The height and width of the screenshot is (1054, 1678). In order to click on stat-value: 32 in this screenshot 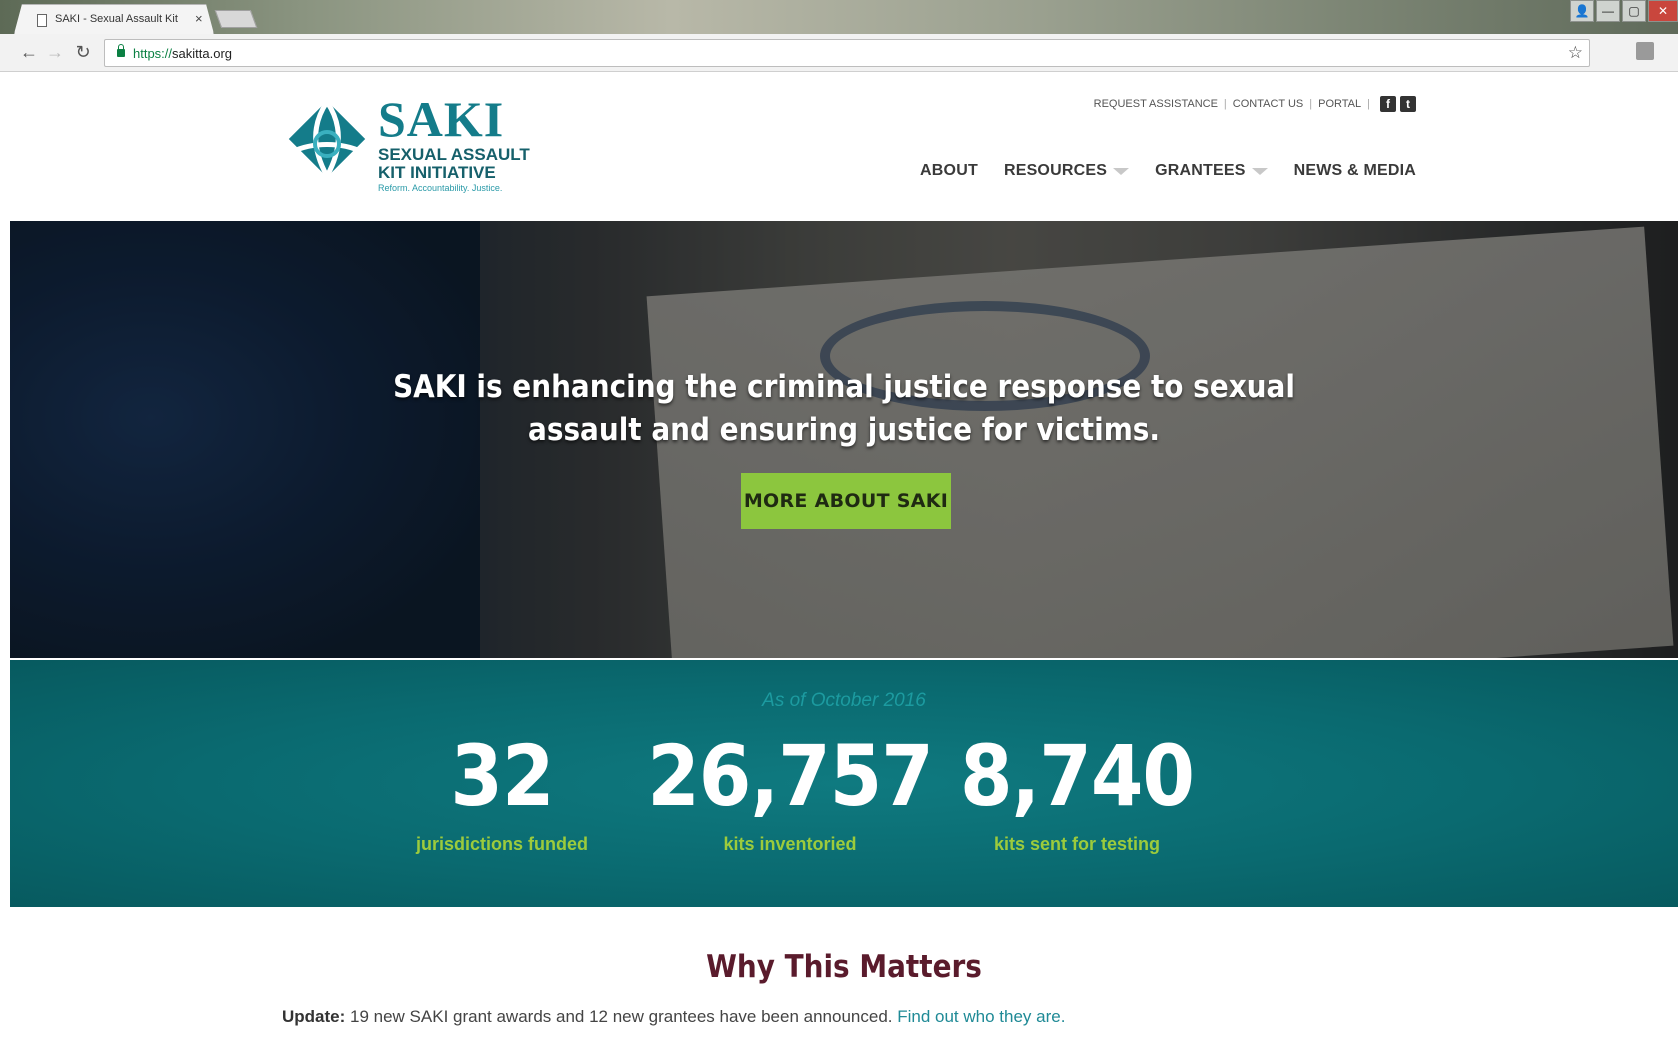, I will do `click(502, 776)`.